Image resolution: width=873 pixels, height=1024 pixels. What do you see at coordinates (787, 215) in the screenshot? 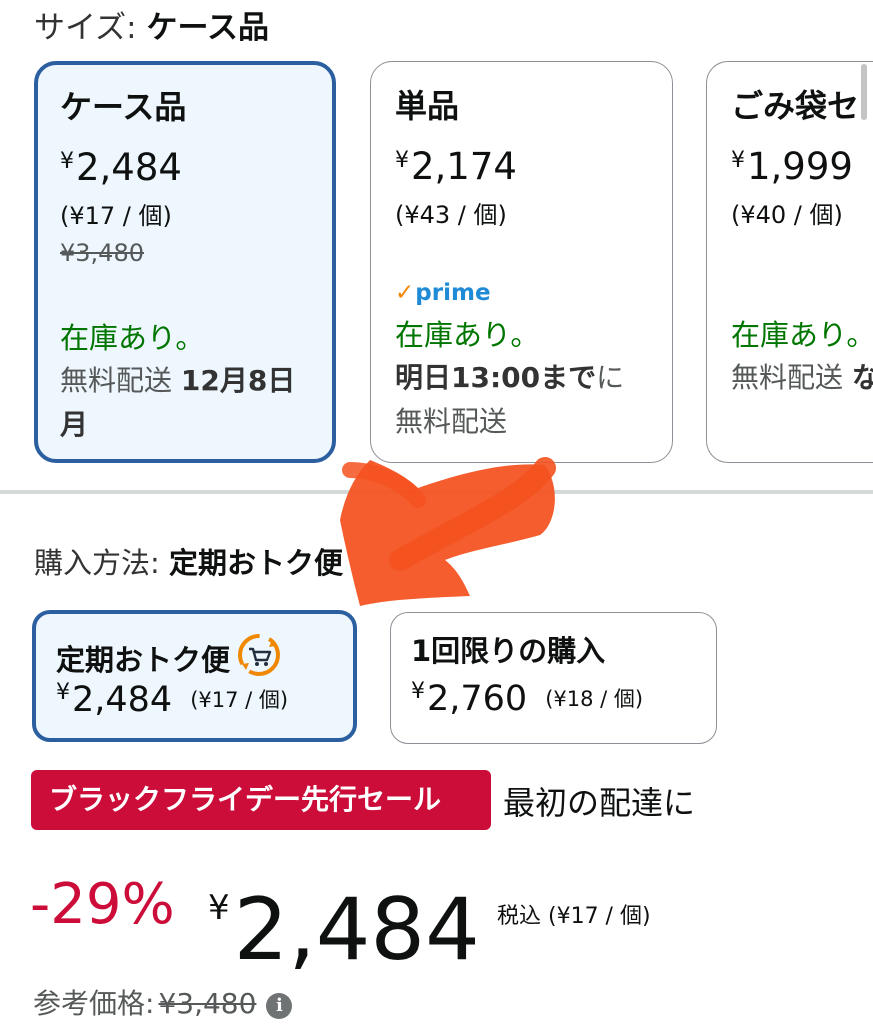
I see `size-option-unit-price: (¥40 / 個)` at bounding box center [787, 215].